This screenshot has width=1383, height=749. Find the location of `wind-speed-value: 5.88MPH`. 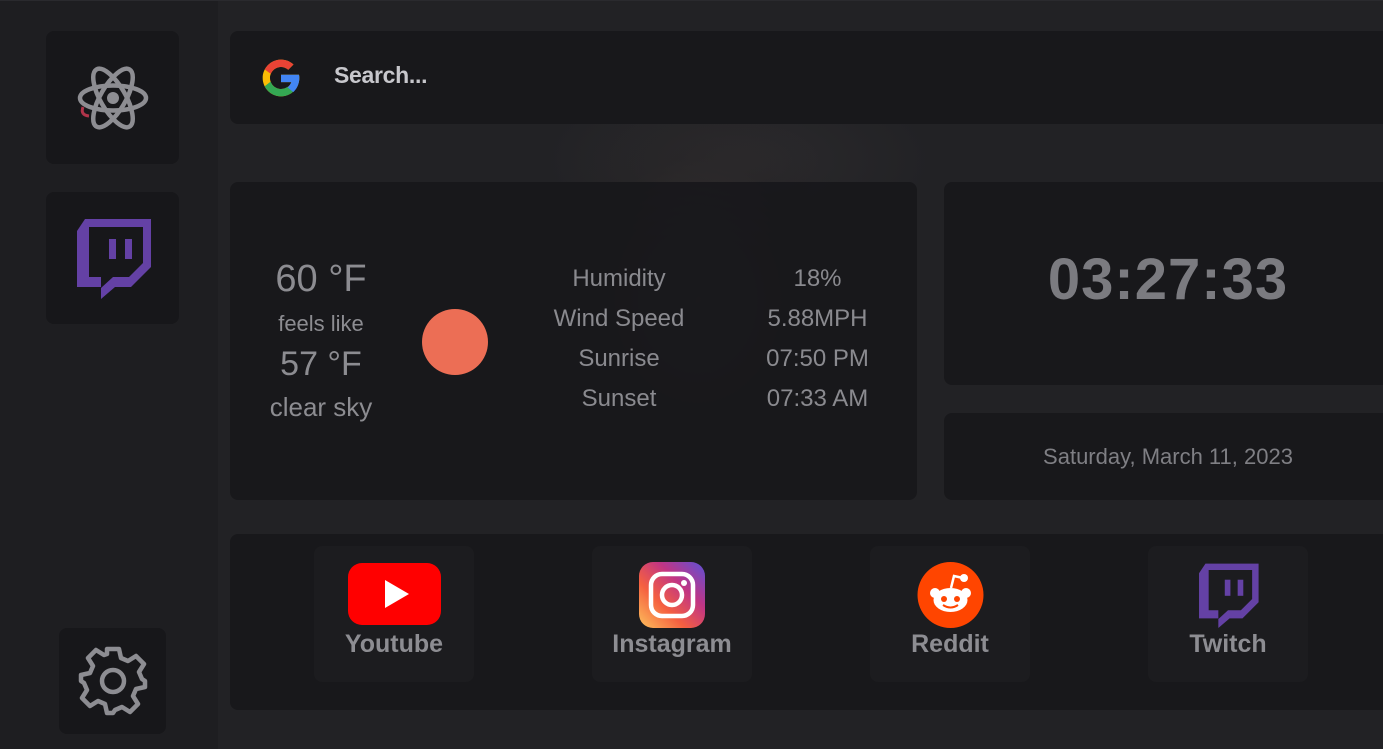

wind-speed-value: 5.88MPH is located at coordinates (817, 318).